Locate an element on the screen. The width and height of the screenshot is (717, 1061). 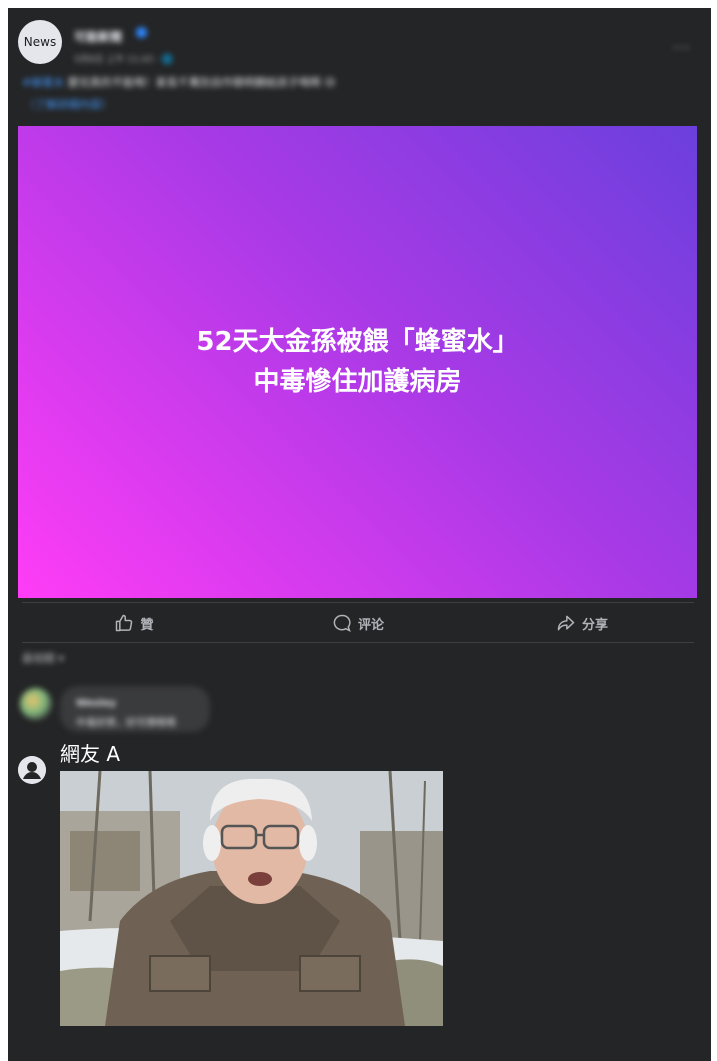
commenter-avatar is located at coordinates (36, 704).